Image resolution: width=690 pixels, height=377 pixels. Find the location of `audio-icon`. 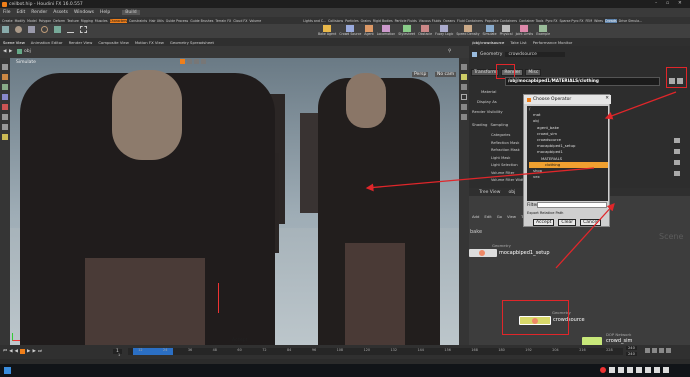

audio-icon is located at coordinates (661, 350).